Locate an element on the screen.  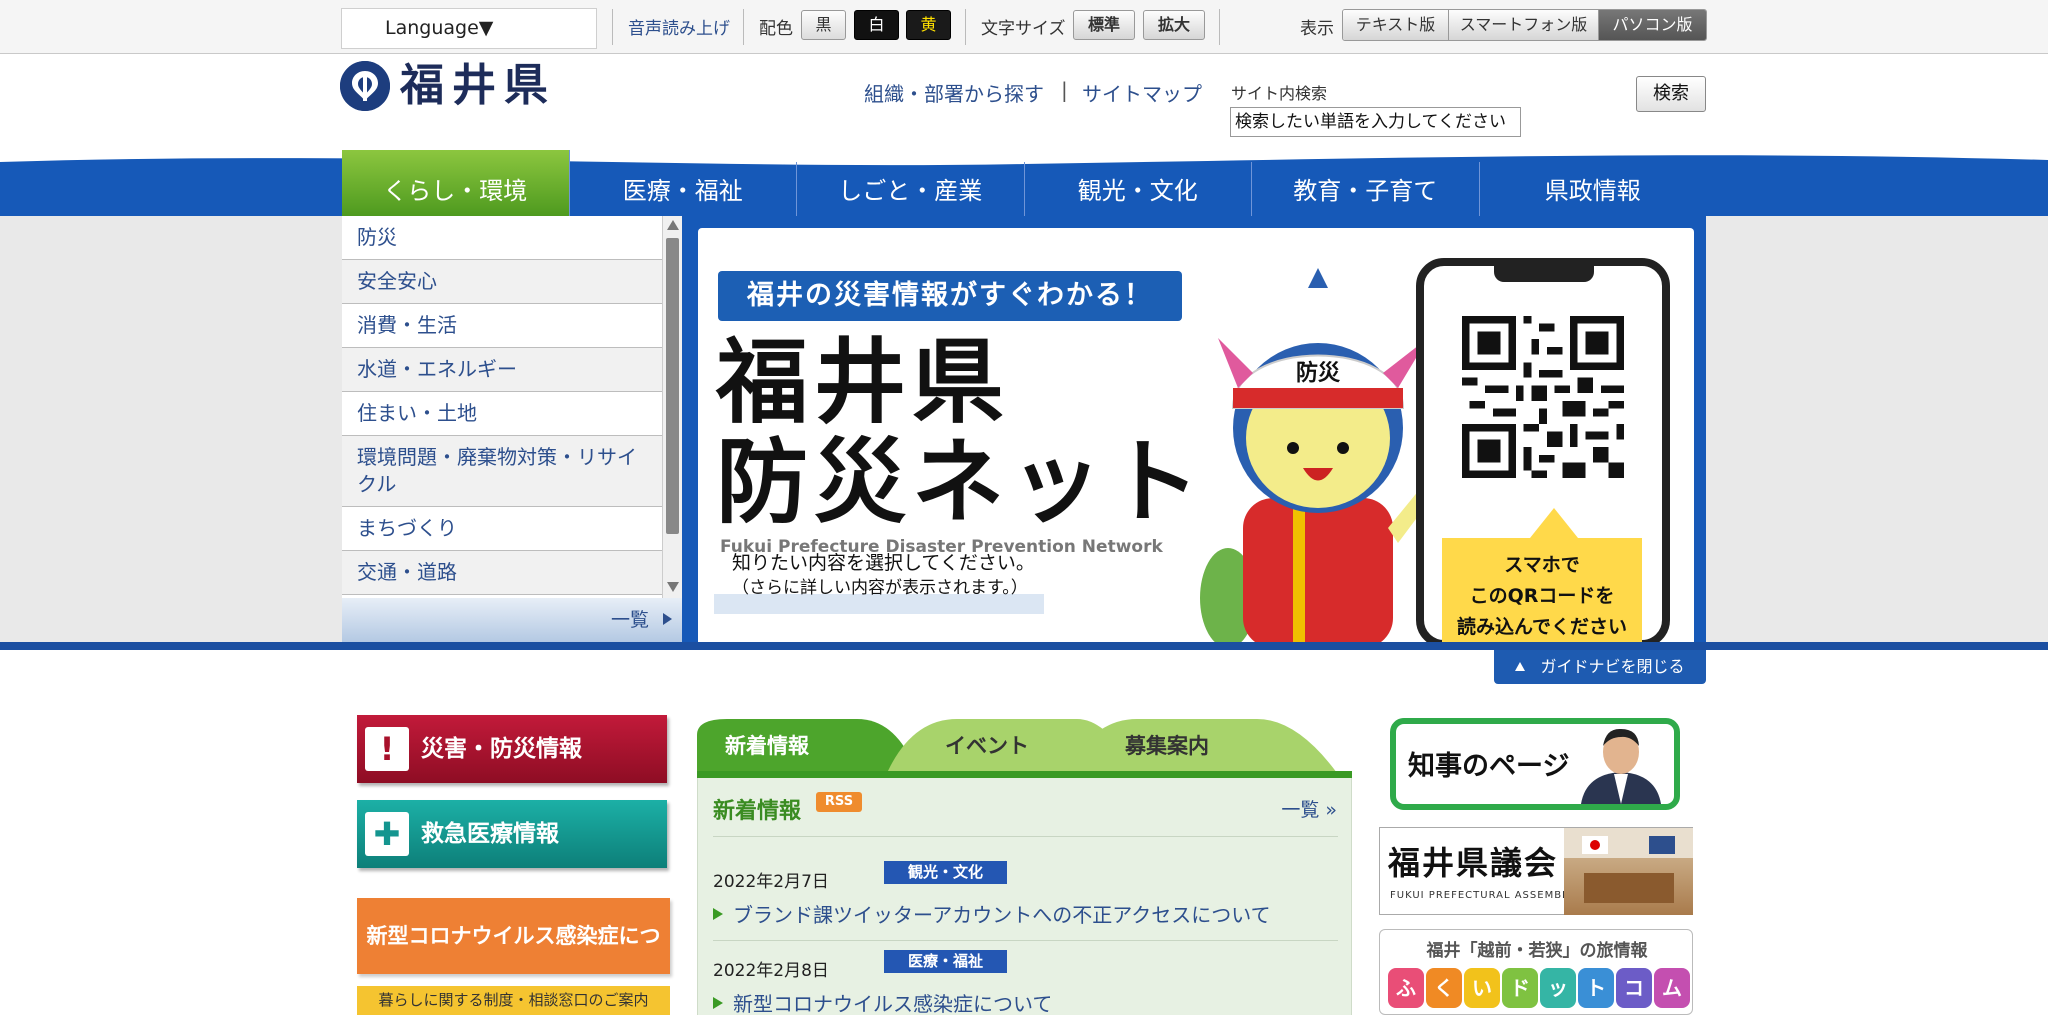
nav-prefectural-info: 県政情報 is located at coordinates (1593, 189).